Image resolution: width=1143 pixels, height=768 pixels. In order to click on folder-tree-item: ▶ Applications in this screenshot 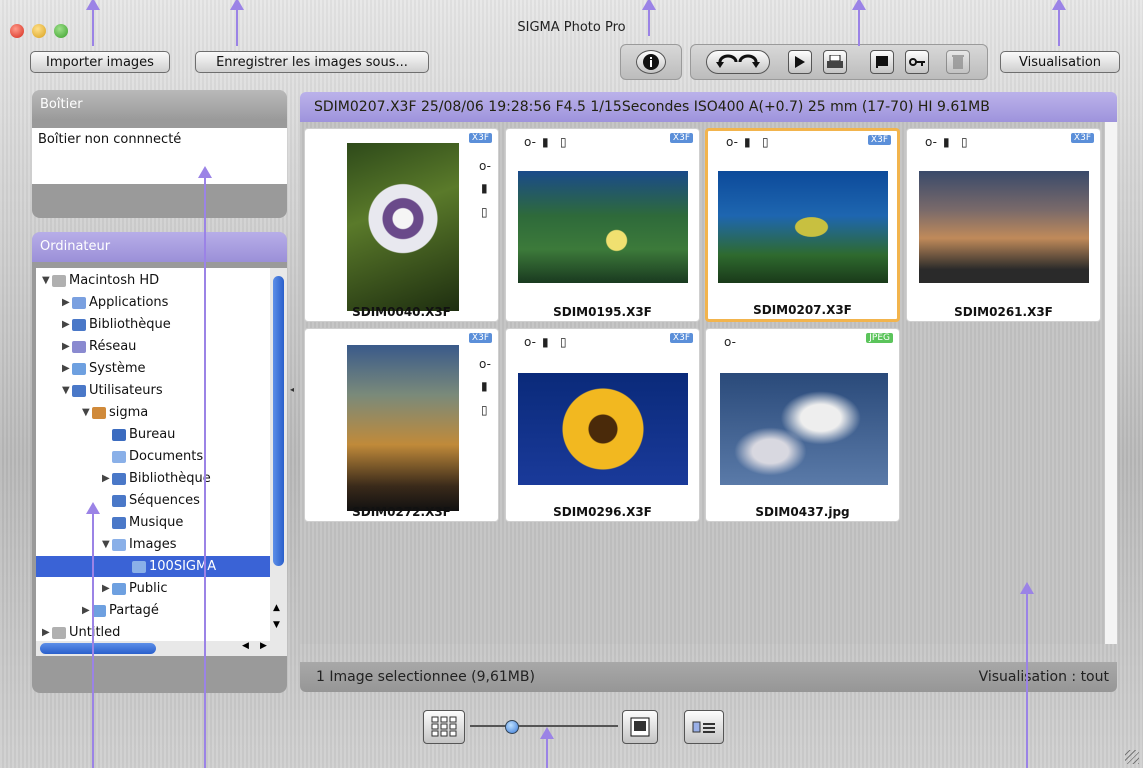, I will do `click(154, 302)`.